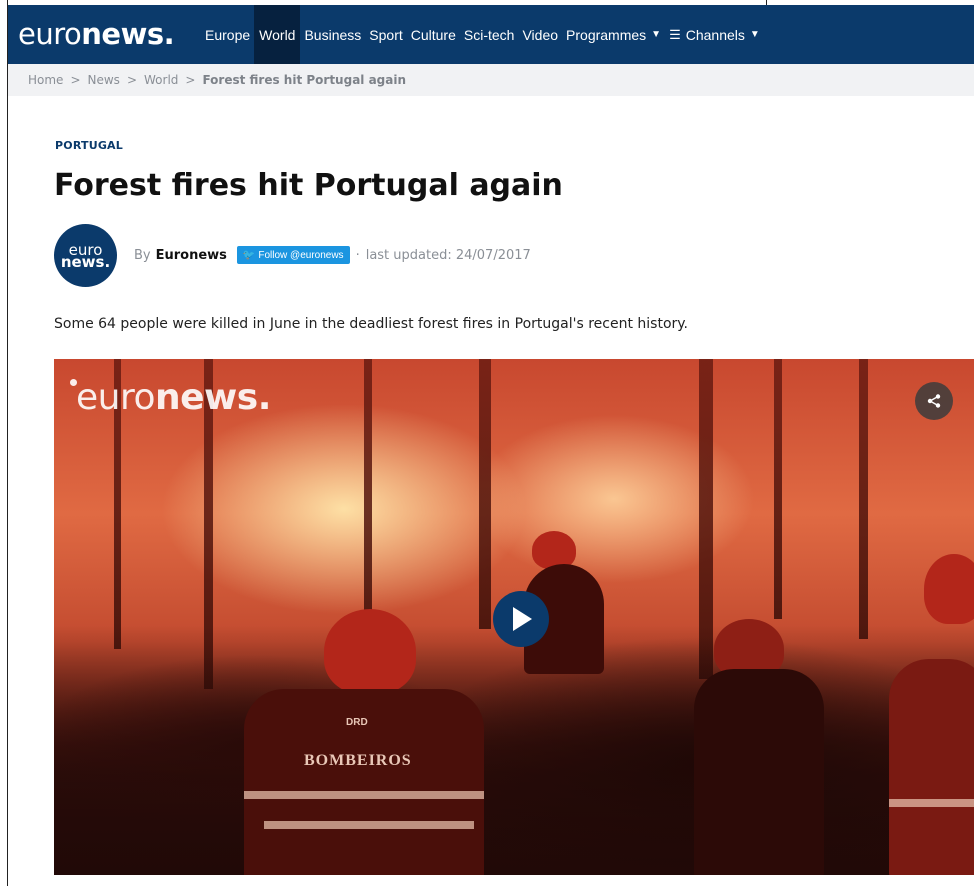 This screenshot has width=974, height=886. I want to click on breadcrumb-world: World, so click(161, 80).